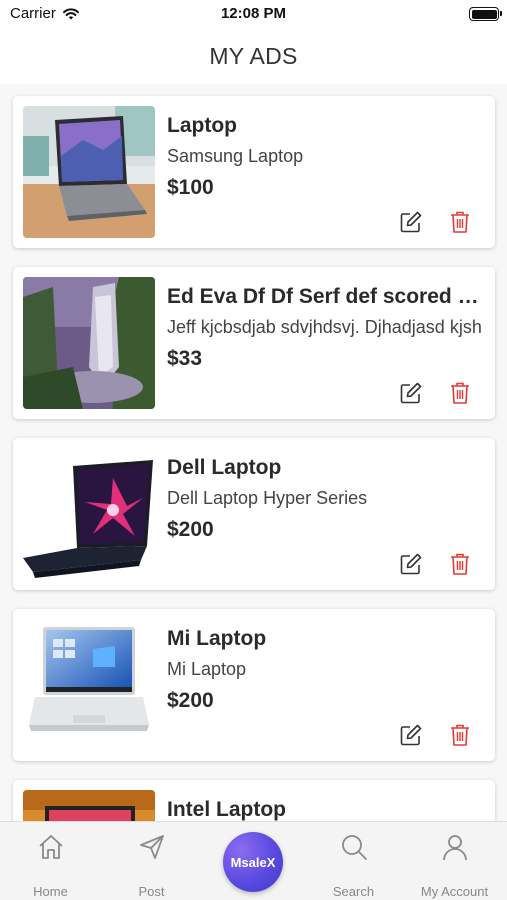 This screenshot has height=900, width=507. What do you see at coordinates (202, 125) in the screenshot?
I see `ad-title: Laptop` at bounding box center [202, 125].